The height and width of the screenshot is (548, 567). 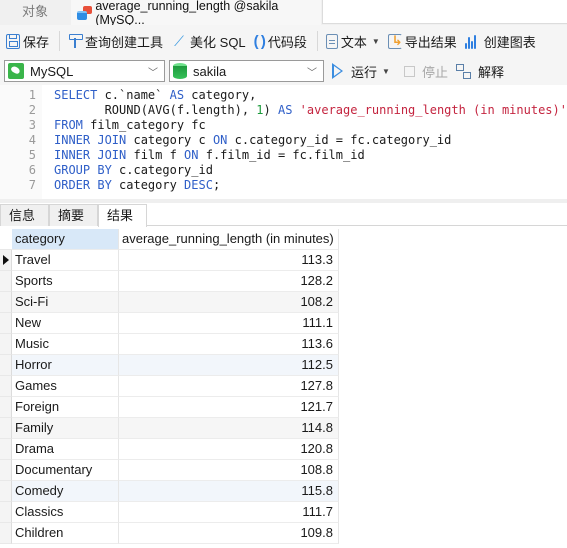 I want to click on table-row: Comedy 115.8, so click(x=169, y=491).